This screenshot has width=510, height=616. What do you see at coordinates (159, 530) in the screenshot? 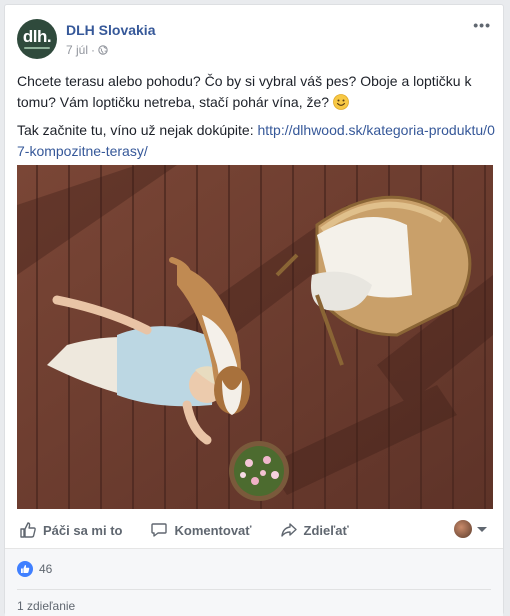
I see `comment-icon` at bounding box center [159, 530].